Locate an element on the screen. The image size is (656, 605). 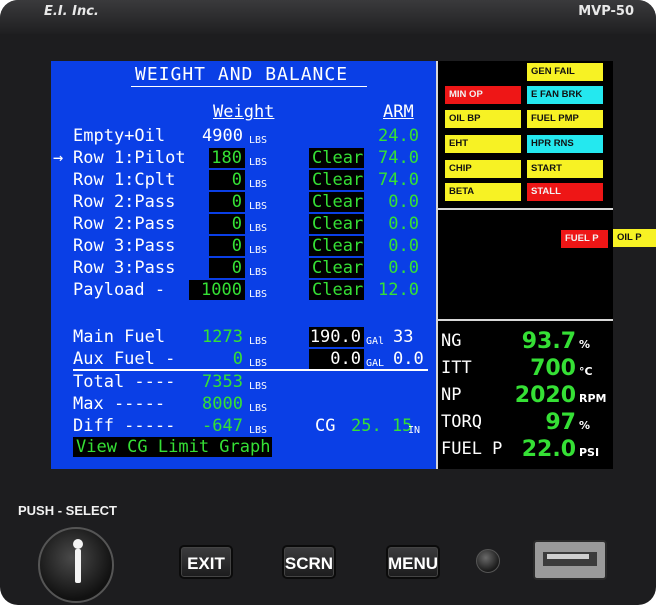
gal-unit: GAL is located at coordinates (375, 363).